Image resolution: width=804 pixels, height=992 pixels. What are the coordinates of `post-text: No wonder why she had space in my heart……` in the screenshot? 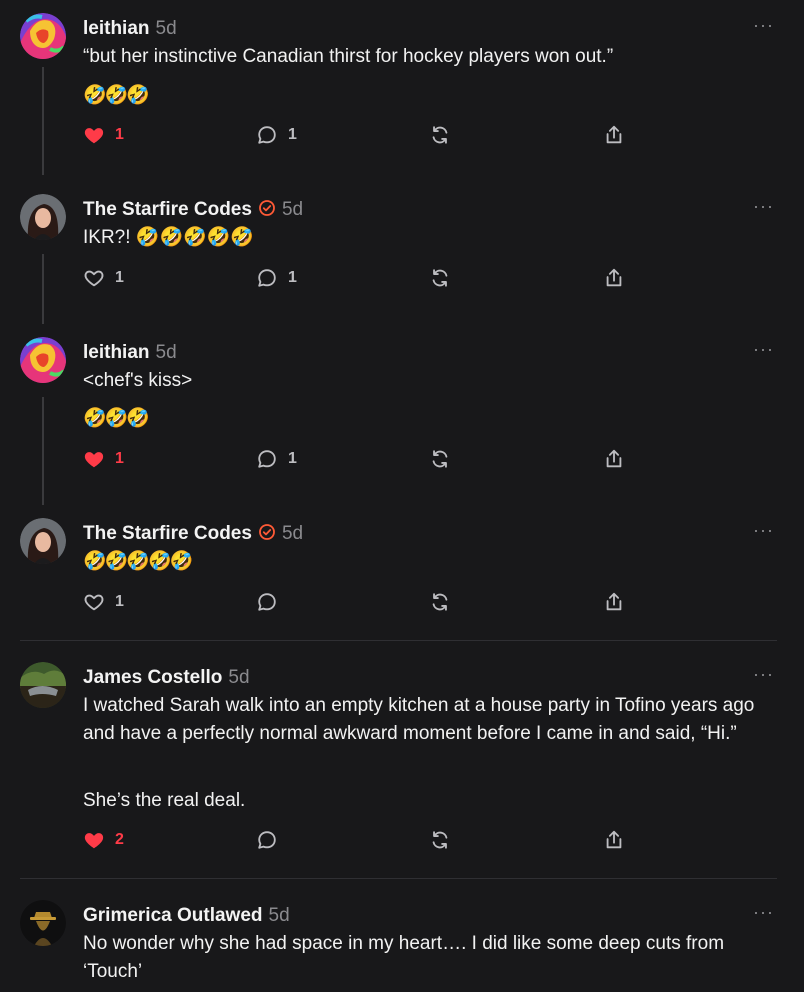 It's located at (404, 957).